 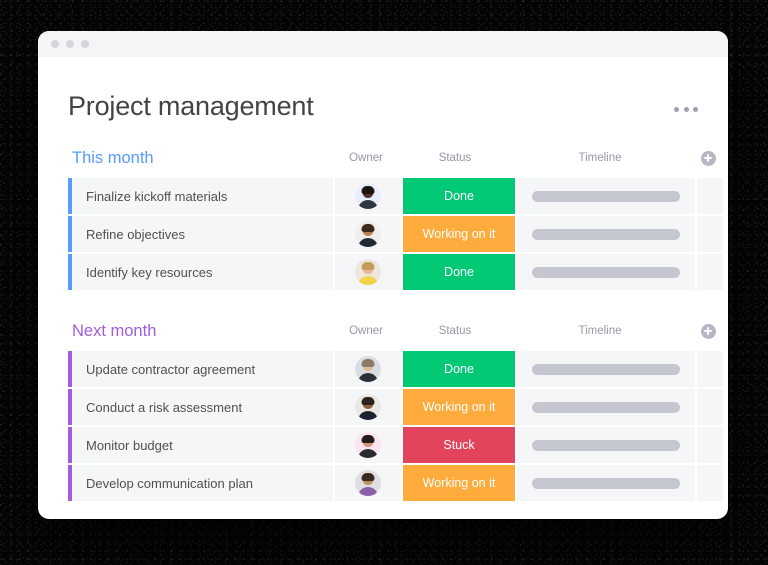 I want to click on group-title: Next month, so click(x=200, y=331).